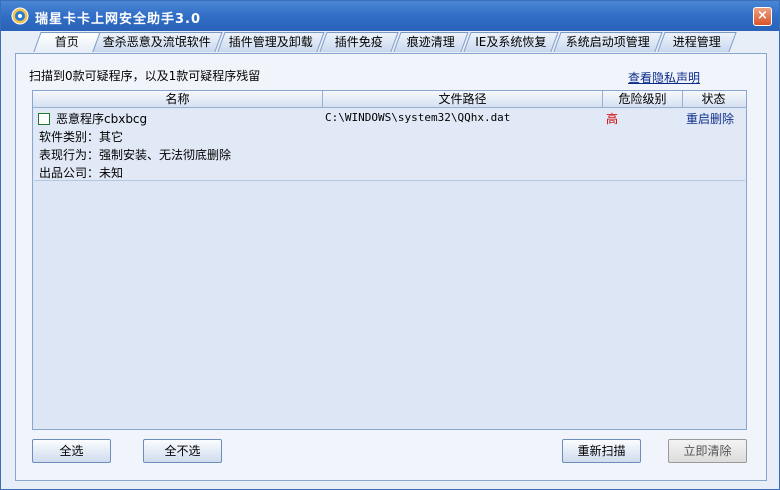 The height and width of the screenshot is (490, 780). What do you see at coordinates (608, 42) in the screenshot?
I see `tab-startup-manage: 系统启动项管理` at bounding box center [608, 42].